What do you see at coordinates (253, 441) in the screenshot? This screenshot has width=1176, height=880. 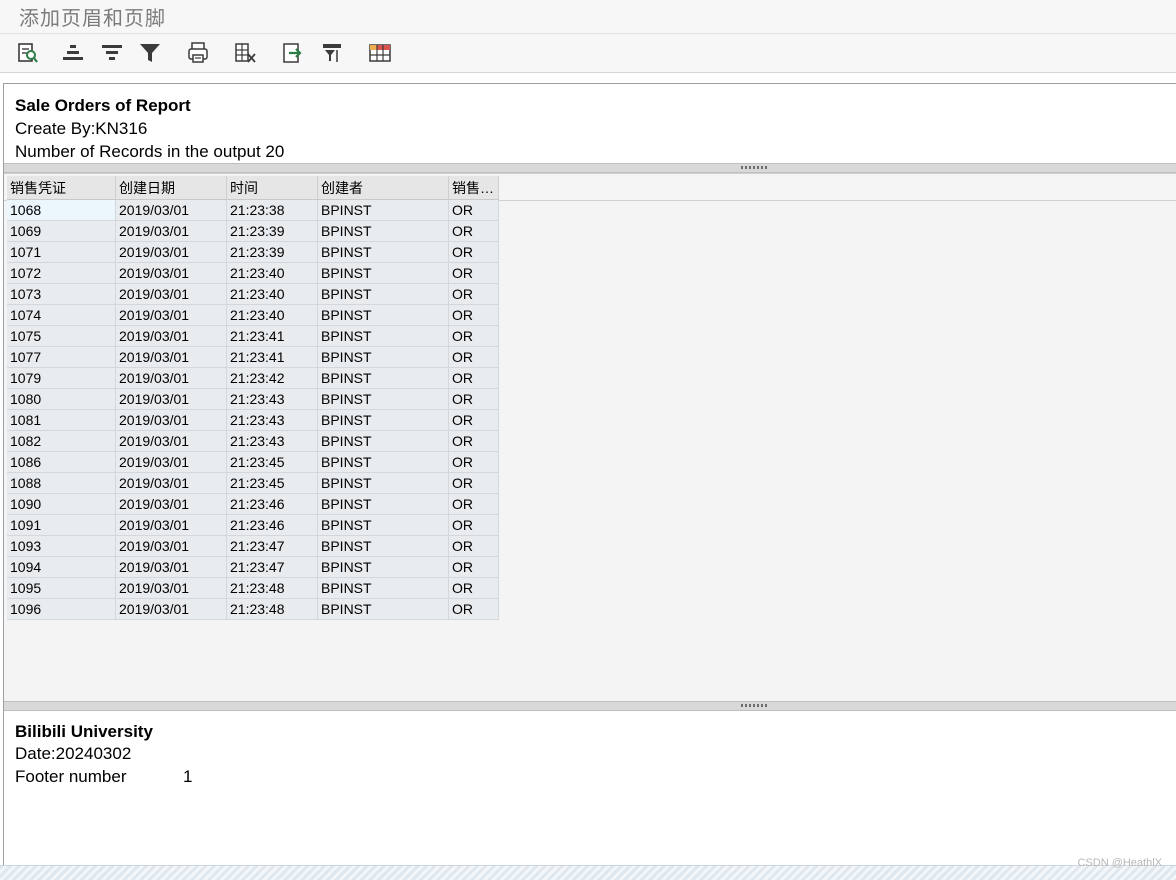 I see `table-row: 1082 2019/03/01 21:23:43 BPINST OR` at bounding box center [253, 441].